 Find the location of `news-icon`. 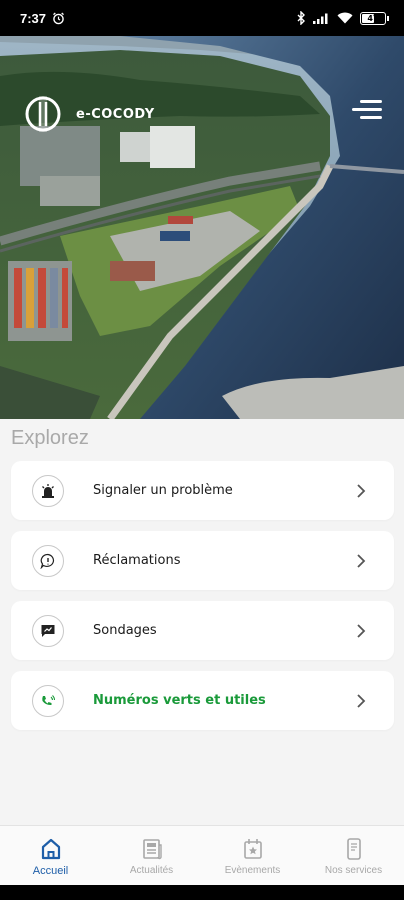

news-icon is located at coordinates (152, 849).